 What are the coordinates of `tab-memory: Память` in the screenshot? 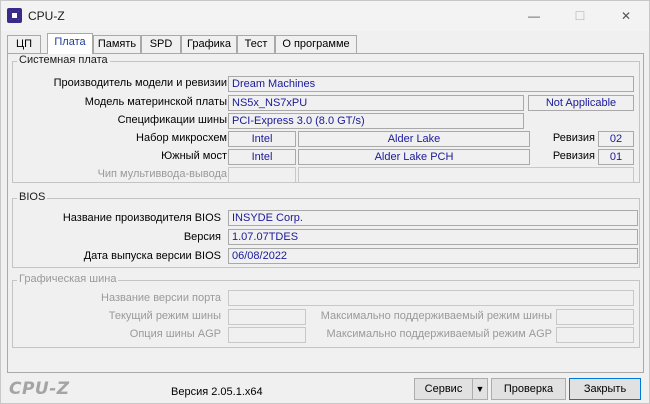 It's located at (117, 44).